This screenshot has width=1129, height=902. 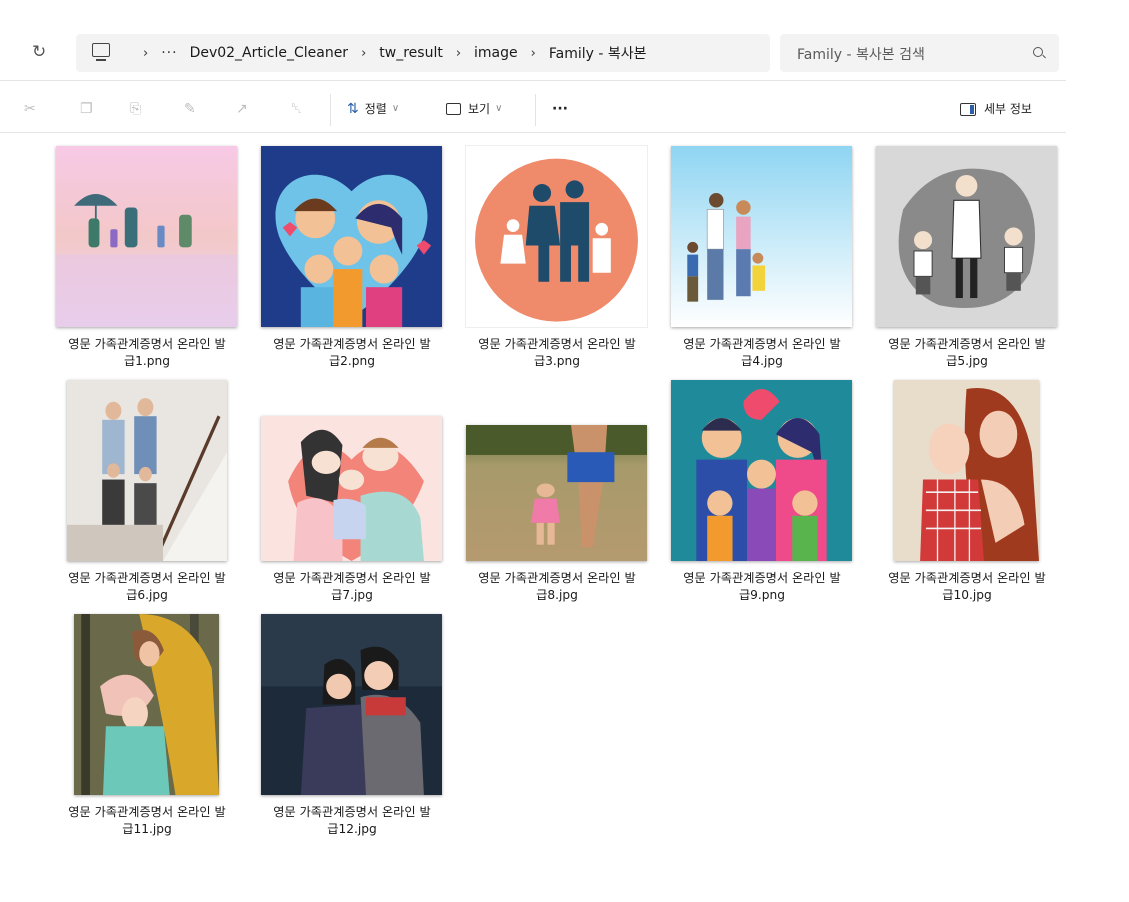 What do you see at coordinates (147, 587) in the screenshot?
I see `file-name: 영문 가족관계증명서 온라인 발 급6.jpg` at bounding box center [147, 587].